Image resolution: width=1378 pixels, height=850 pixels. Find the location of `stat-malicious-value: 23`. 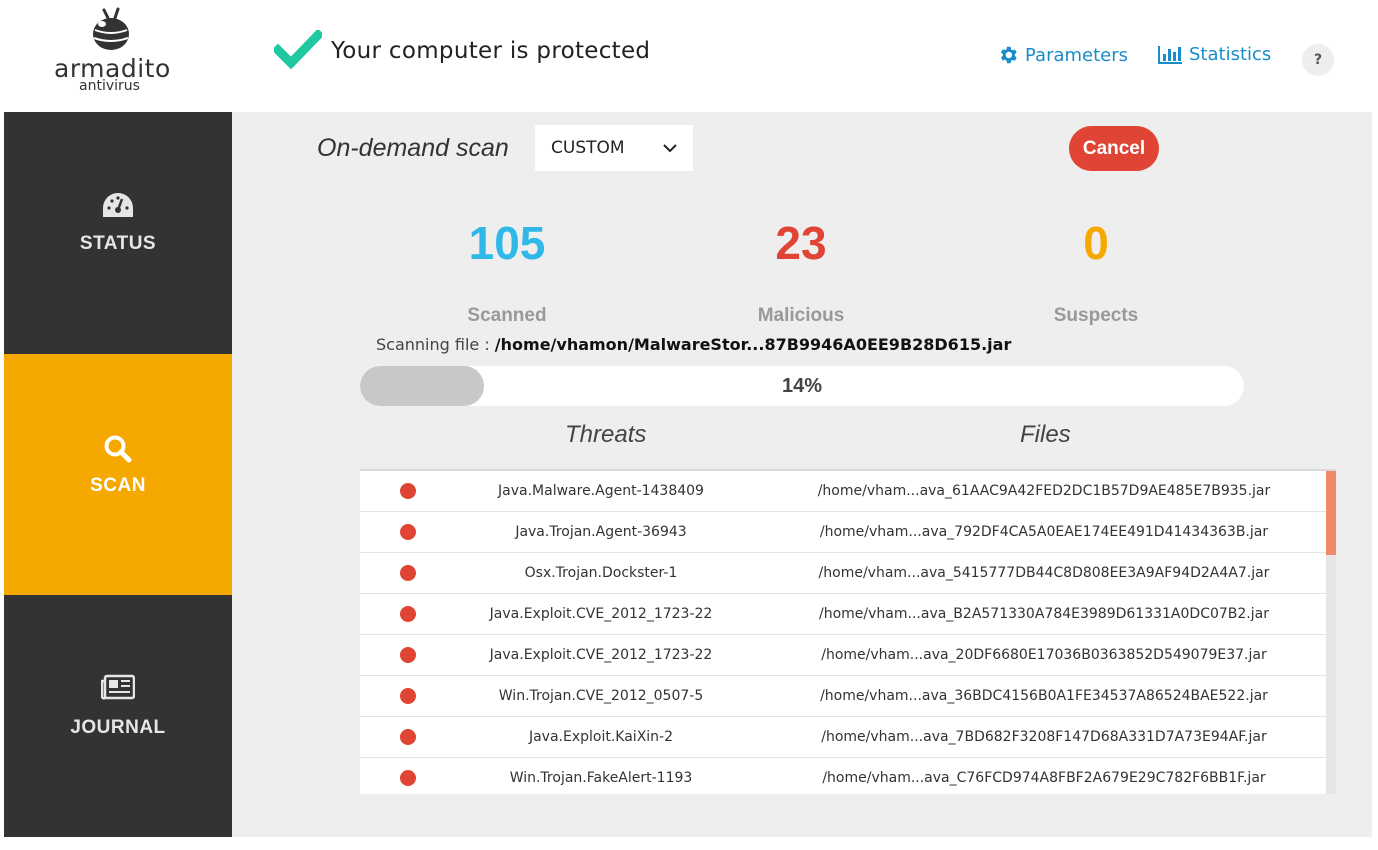

stat-malicious-value: 23 is located at coordinates (801, 243).